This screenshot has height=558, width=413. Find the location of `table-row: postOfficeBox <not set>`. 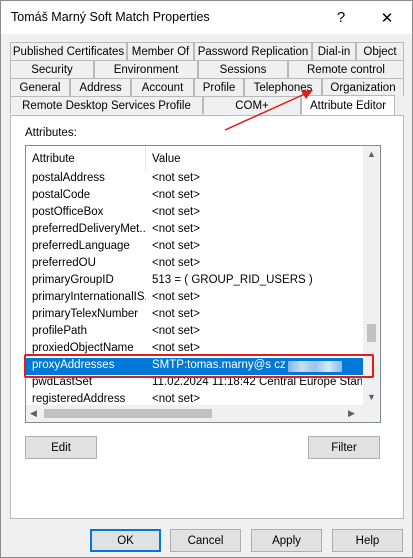

table-row: postOfficeBox <not set> is located at coordinates (194, 213).